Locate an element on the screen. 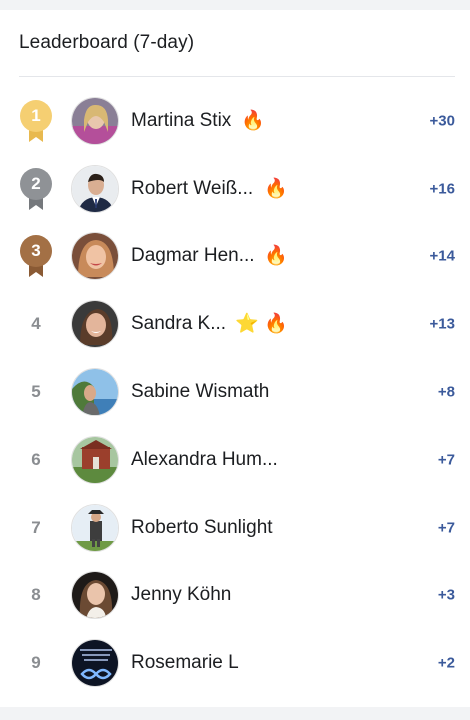 The width and height of the screenshot is (470, 720). user-name: Rosemarie L is located at coordinates (185, 663).